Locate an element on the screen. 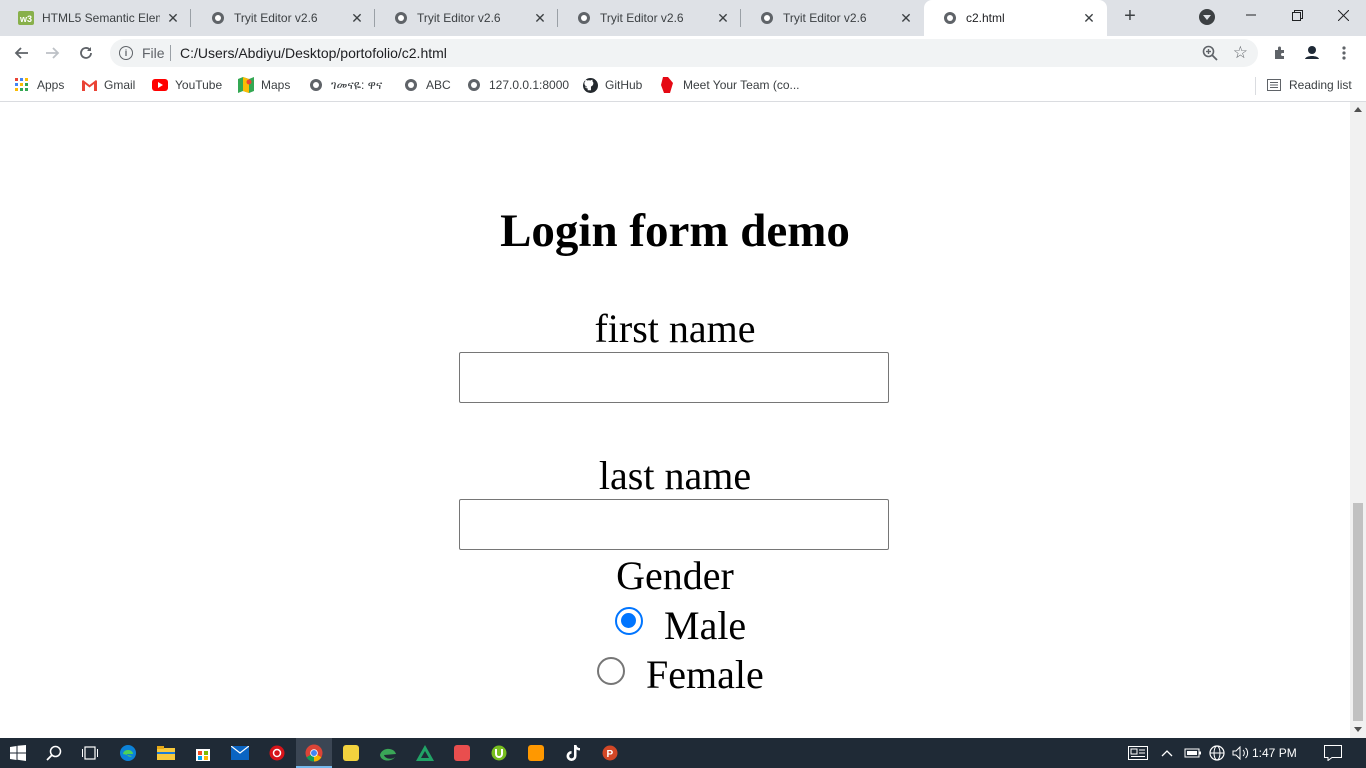 This screenshot has width=1366, height=768. volume-icon is located at coordinates (1241, 753).